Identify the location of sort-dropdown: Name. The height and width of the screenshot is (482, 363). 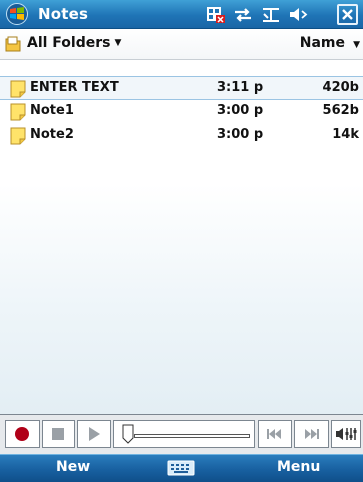
(322, 43).